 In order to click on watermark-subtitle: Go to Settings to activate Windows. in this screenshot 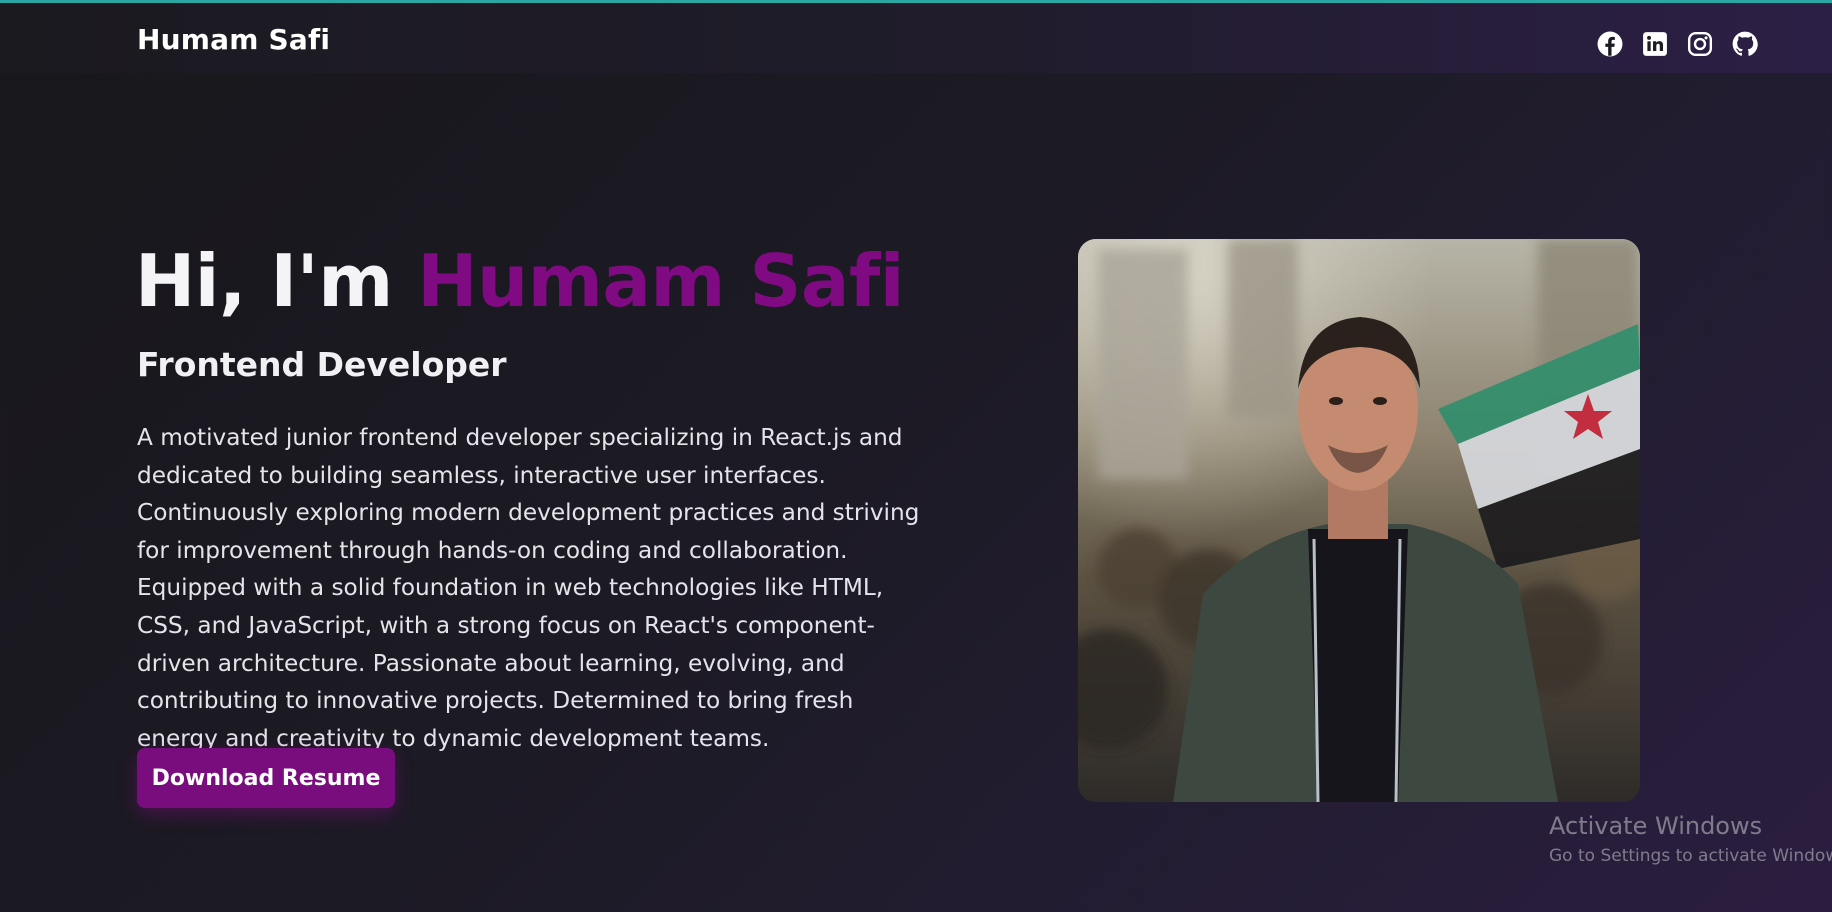, I will do `click(1690, 856)`.